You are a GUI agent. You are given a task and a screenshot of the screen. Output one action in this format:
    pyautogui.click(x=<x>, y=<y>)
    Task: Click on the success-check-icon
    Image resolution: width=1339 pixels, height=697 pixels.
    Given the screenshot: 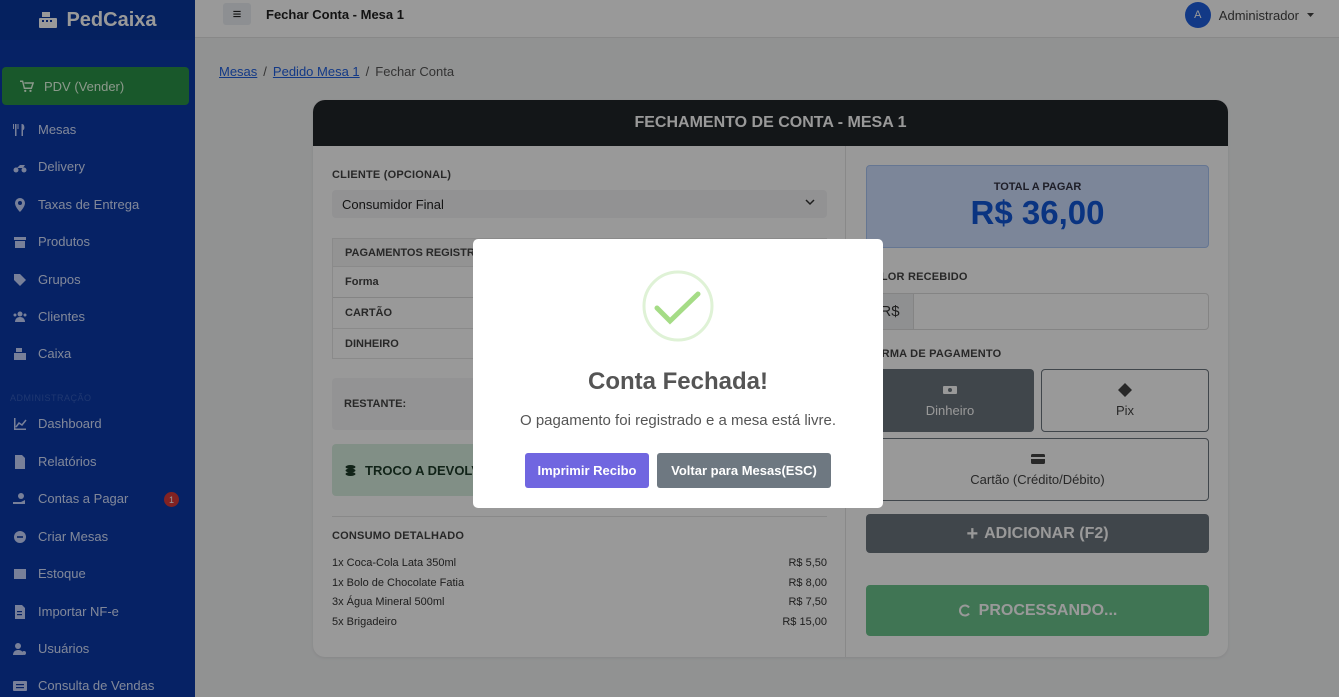 What is the action you would take?
    pyautogui.click(x=678, y=306)
    